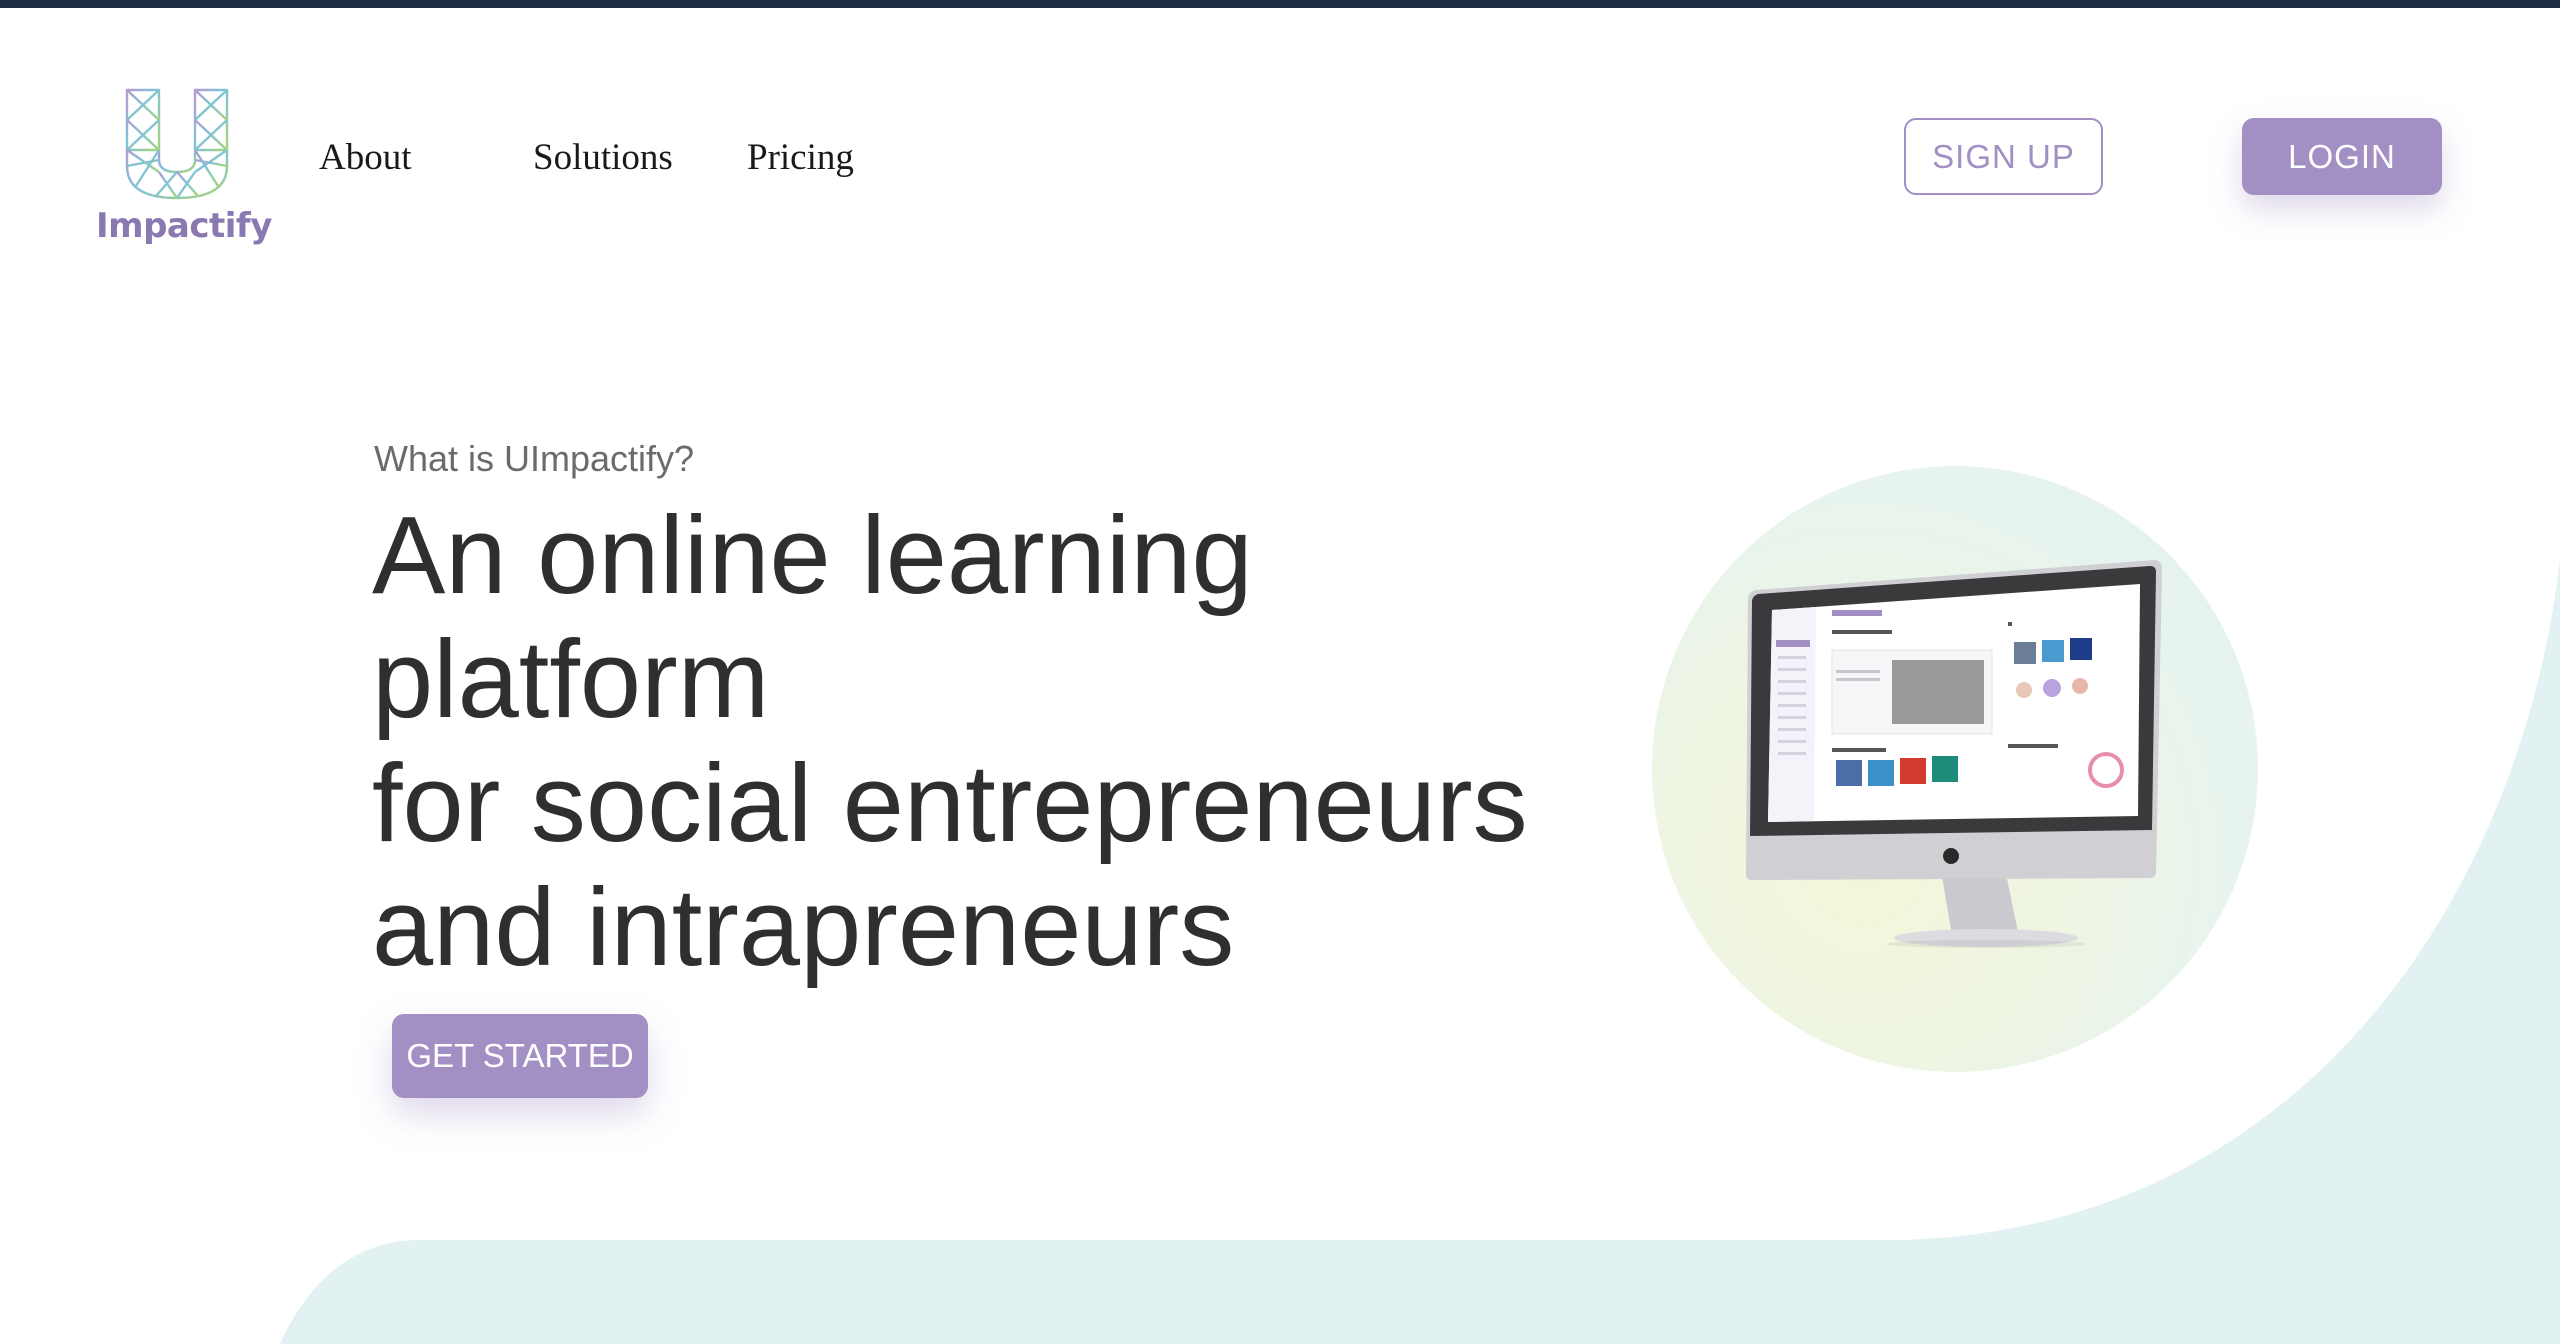  What do you see at coordinates (534, 458) in the screenshot?
I see `hero-eyebrow: What is UImpactify?` at bounding box center [534, 458].